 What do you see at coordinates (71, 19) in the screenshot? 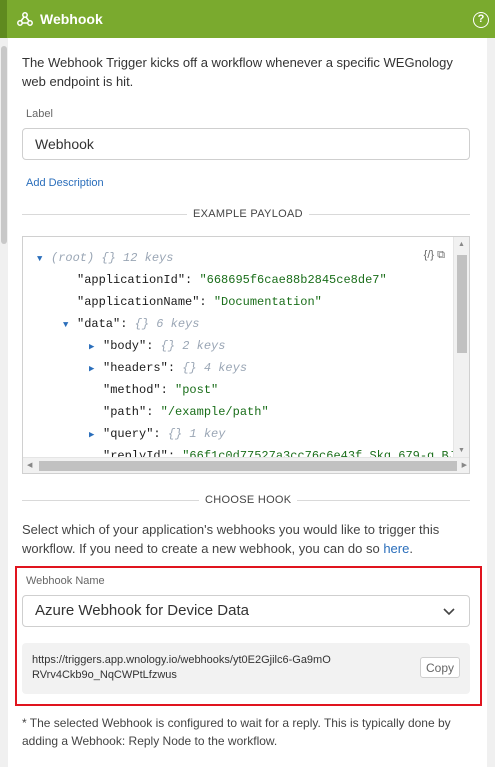
I see `panel-title: Webhook` at bounding box center [71, 19].